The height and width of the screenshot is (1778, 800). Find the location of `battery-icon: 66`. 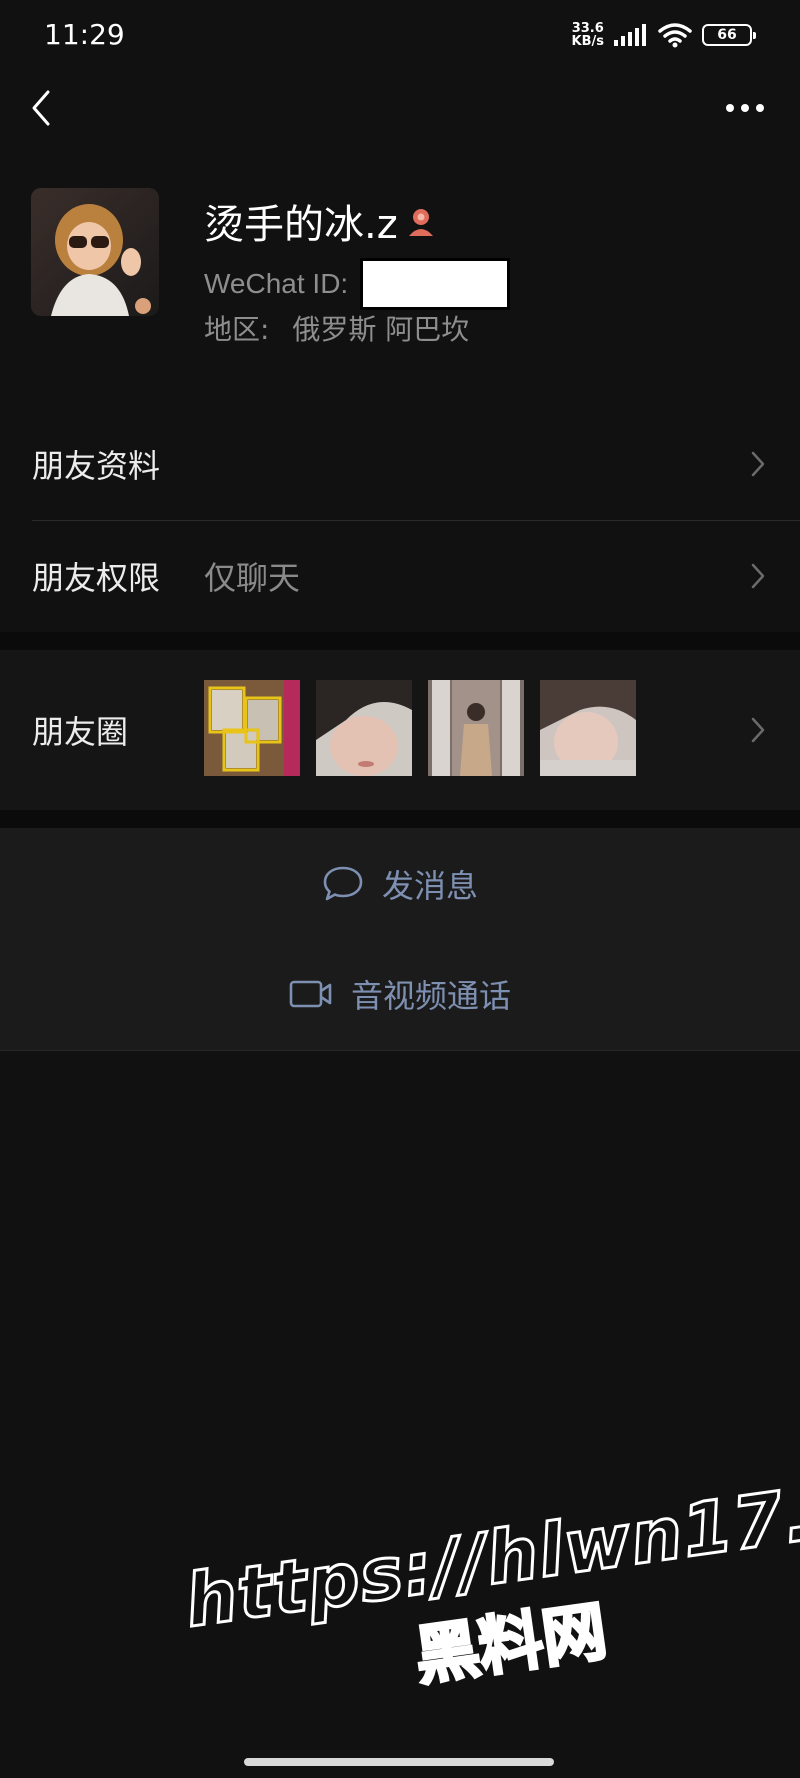

battery-icon: 66 is located at coordinates (729, 35).